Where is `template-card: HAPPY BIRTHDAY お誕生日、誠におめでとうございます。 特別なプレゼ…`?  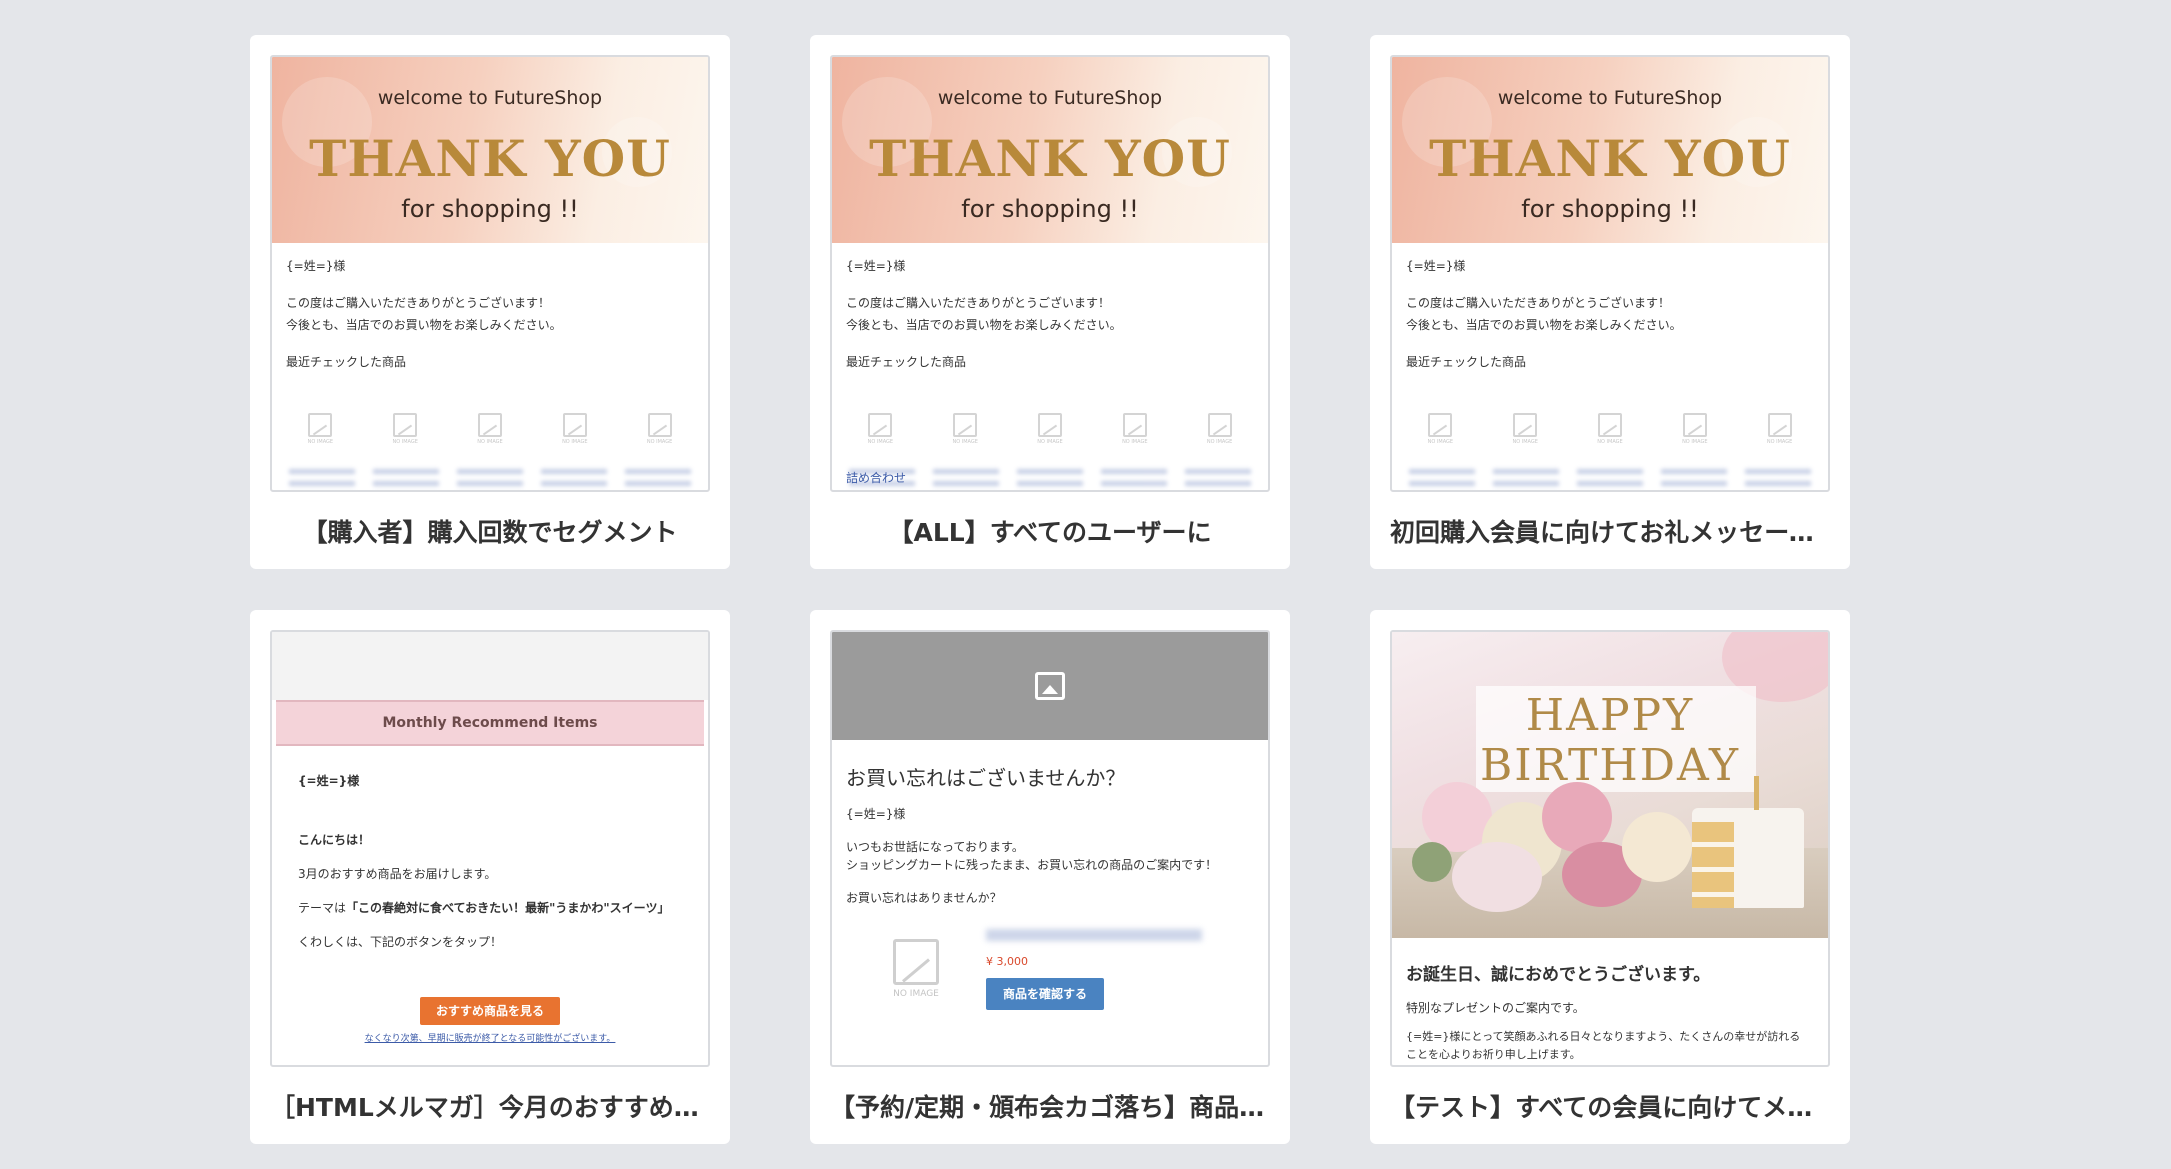 template-card: HAPPY BIRTHDAY お誕生日、誠におめでとうございます。 特別なプレゼ… is located at coordinates (1610, 877).